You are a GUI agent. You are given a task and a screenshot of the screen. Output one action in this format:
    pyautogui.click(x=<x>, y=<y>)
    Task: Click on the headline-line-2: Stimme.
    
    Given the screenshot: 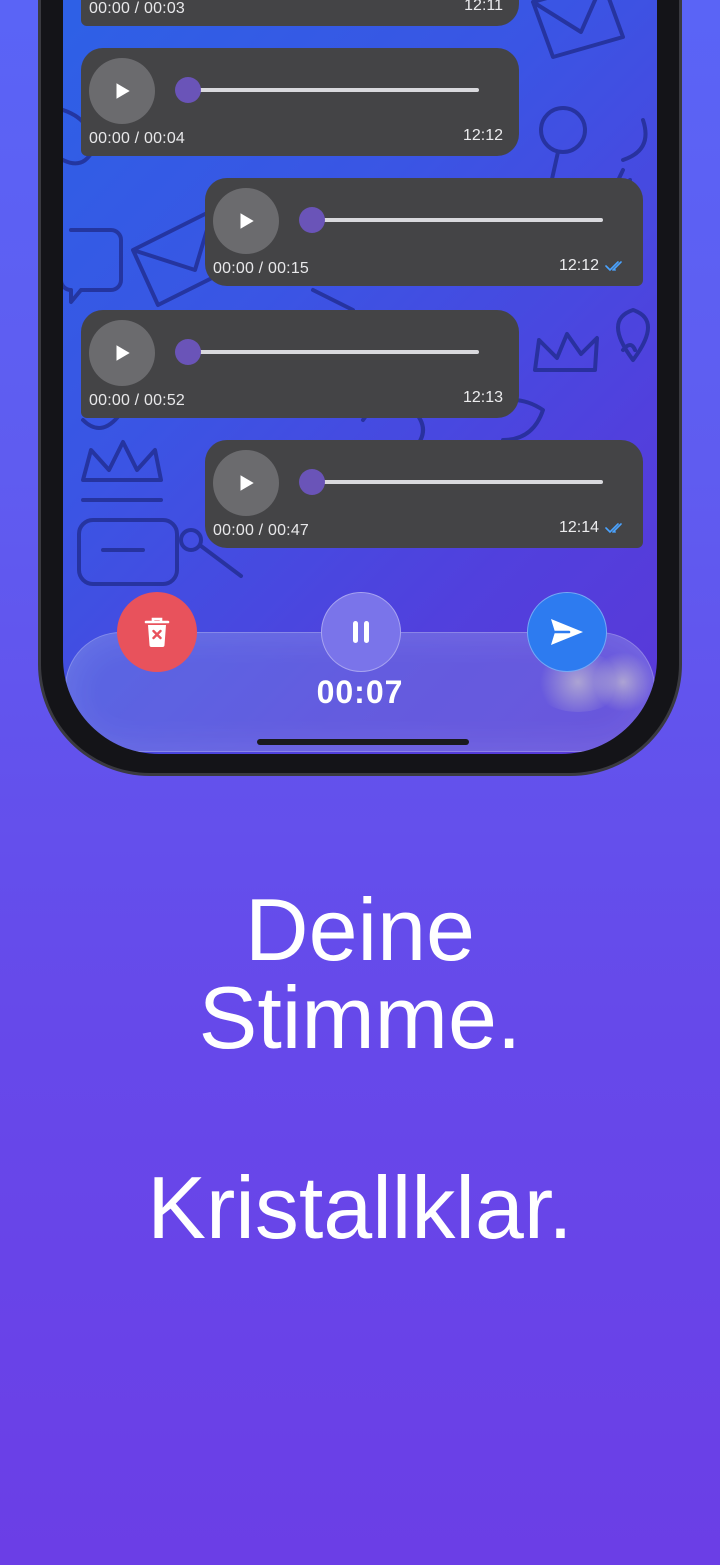 What is the action you would take?
    pyautogui.click(x=360, y=1017)
    